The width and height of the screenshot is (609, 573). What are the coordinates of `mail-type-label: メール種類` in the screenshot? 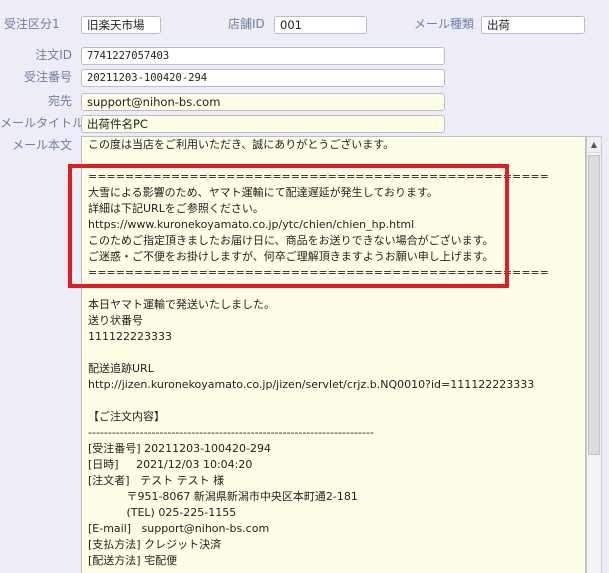 It's located at (444, 24).